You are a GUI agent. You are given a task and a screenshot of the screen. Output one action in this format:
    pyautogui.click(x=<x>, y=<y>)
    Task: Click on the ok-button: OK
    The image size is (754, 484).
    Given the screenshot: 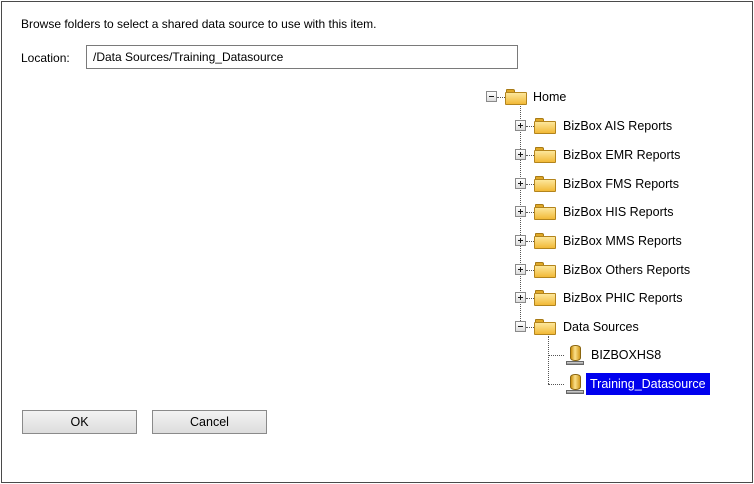 What is the action you would take?
    pyautogui.click(x=79, y=422)
    